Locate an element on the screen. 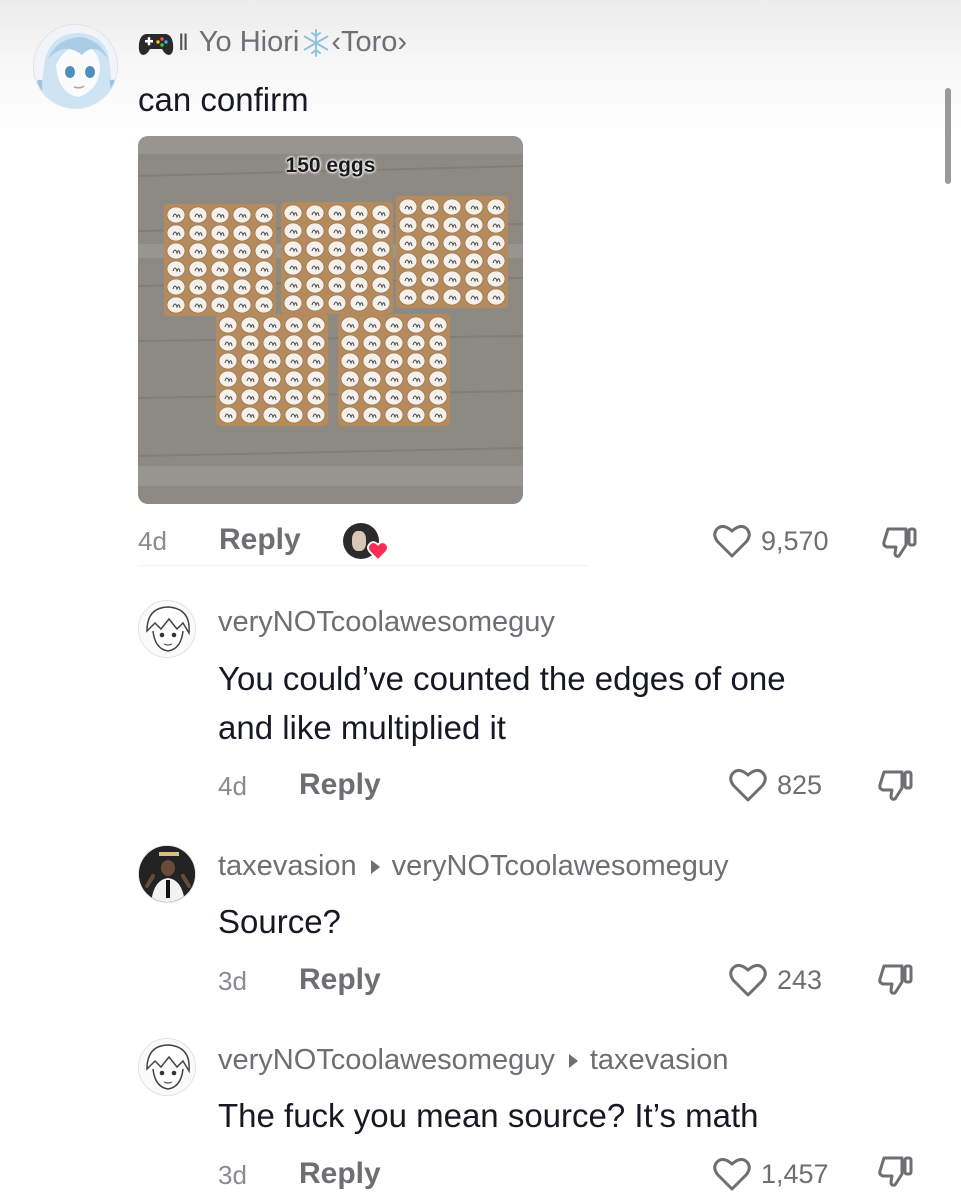 The height and width of the screenshot is (1200, 961). comment-username-text: Yo Hiori is located at coordinates (249, 42).